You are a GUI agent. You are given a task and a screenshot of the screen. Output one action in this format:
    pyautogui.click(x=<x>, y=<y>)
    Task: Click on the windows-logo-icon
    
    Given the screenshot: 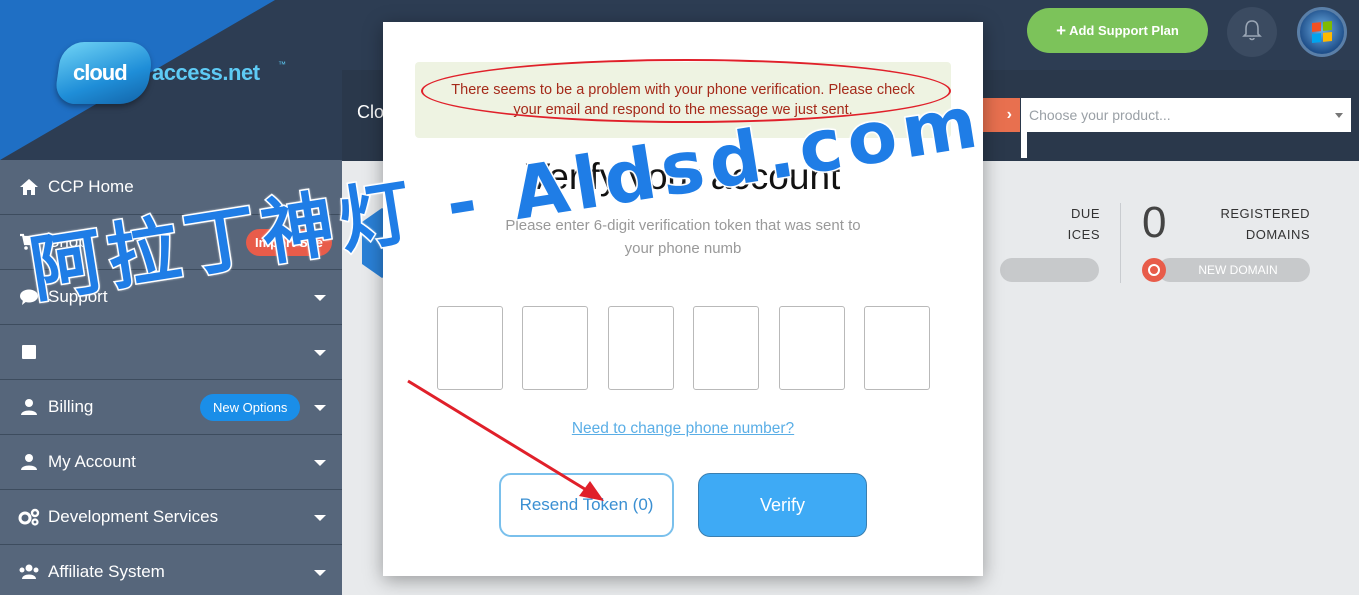 What is the action you would take?
    pyautogui.click(x=1322, y=32)
    